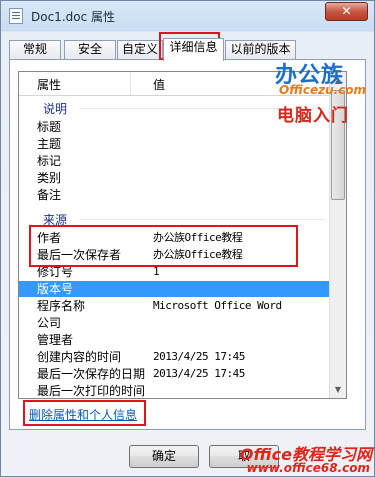 Image resolution: width=375 pixels, height=478 pixels. What do you see at coordinates (49, 178) in the screenshot?
I see `property-name: 类别` at bounding box center [49, 178].